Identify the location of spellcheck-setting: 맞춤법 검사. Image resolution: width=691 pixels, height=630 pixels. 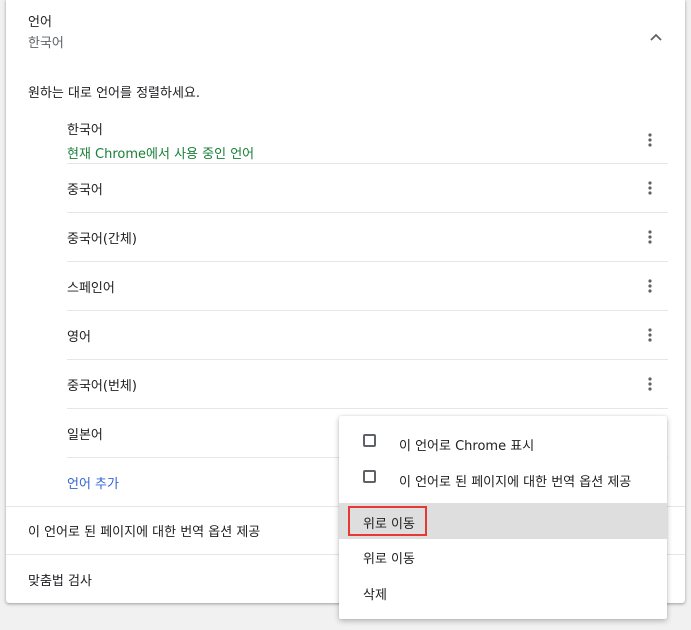
(60, 579).